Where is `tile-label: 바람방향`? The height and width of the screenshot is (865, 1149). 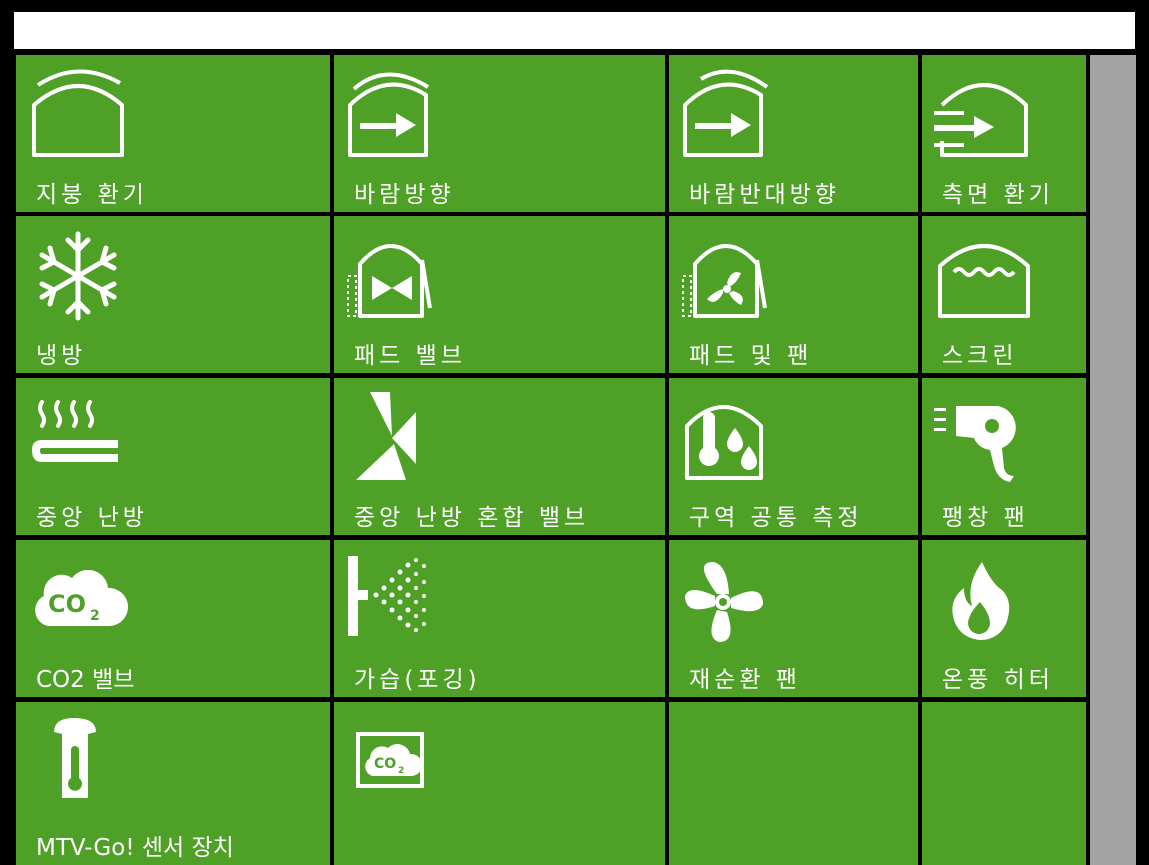
tile-label: 바람방향 is located at coordinates (404, 195).